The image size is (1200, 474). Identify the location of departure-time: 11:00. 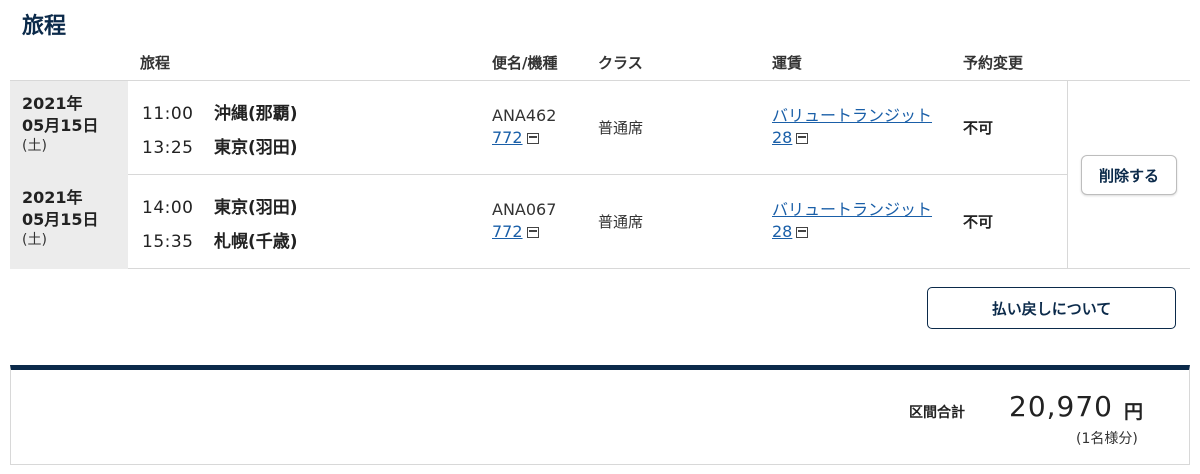
(168, 114).